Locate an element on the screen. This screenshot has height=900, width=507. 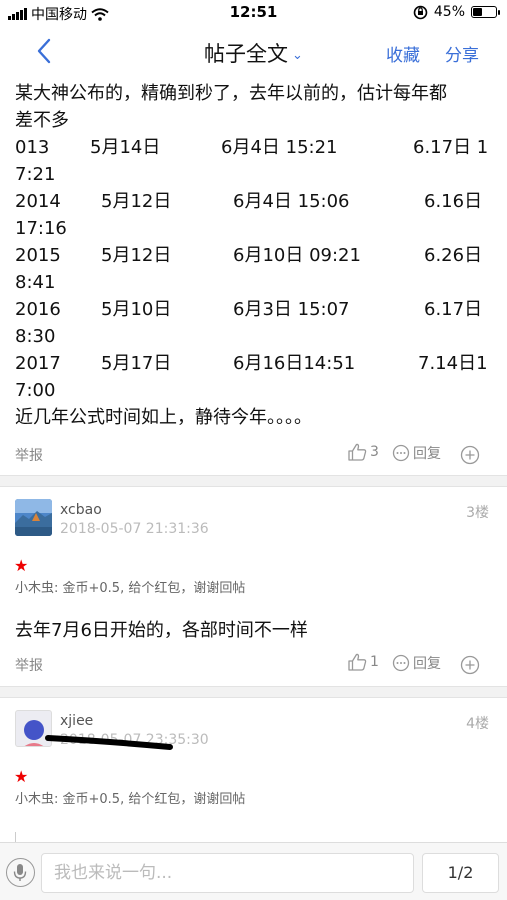
orientation-lock-icon is located at coordinates (420, 12).